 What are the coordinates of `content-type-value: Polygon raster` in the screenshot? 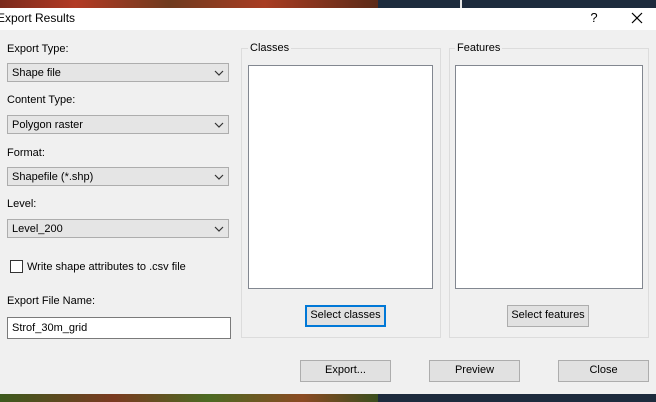 It's located at (47, 125).